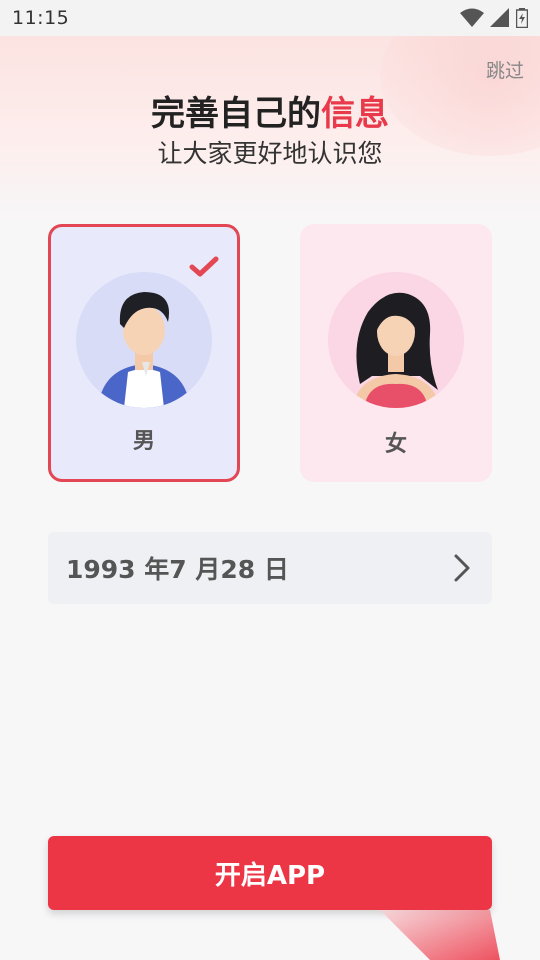 The height and width of the screenshot is (960, 540). What do you see at coordinates (270, 873) in the screenshot?
I see `start-app-button: 开启APP` at bounding box center [270, 873].